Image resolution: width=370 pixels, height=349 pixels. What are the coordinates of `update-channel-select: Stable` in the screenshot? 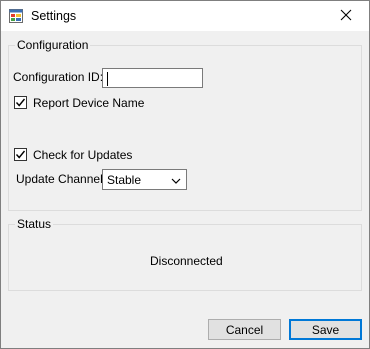 It's located at (144, 179).